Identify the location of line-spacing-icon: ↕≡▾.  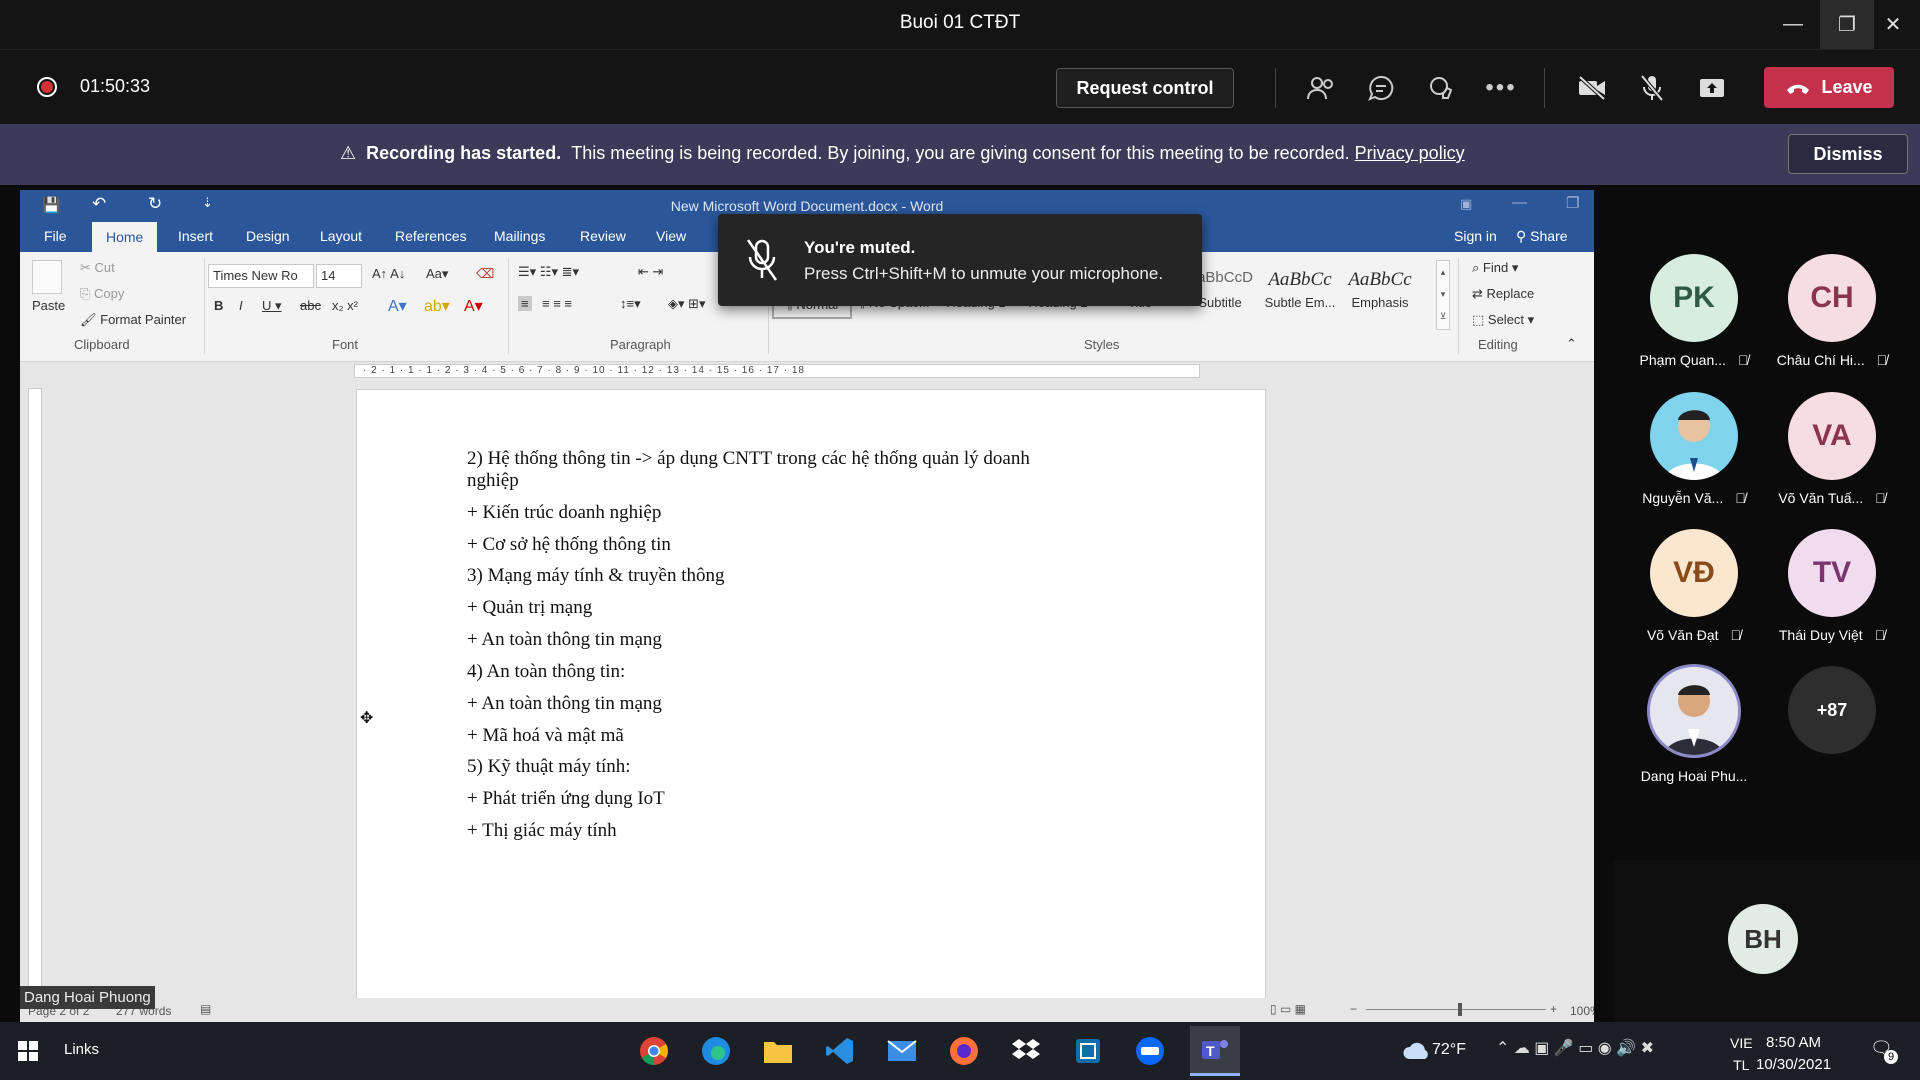
(630, 304).